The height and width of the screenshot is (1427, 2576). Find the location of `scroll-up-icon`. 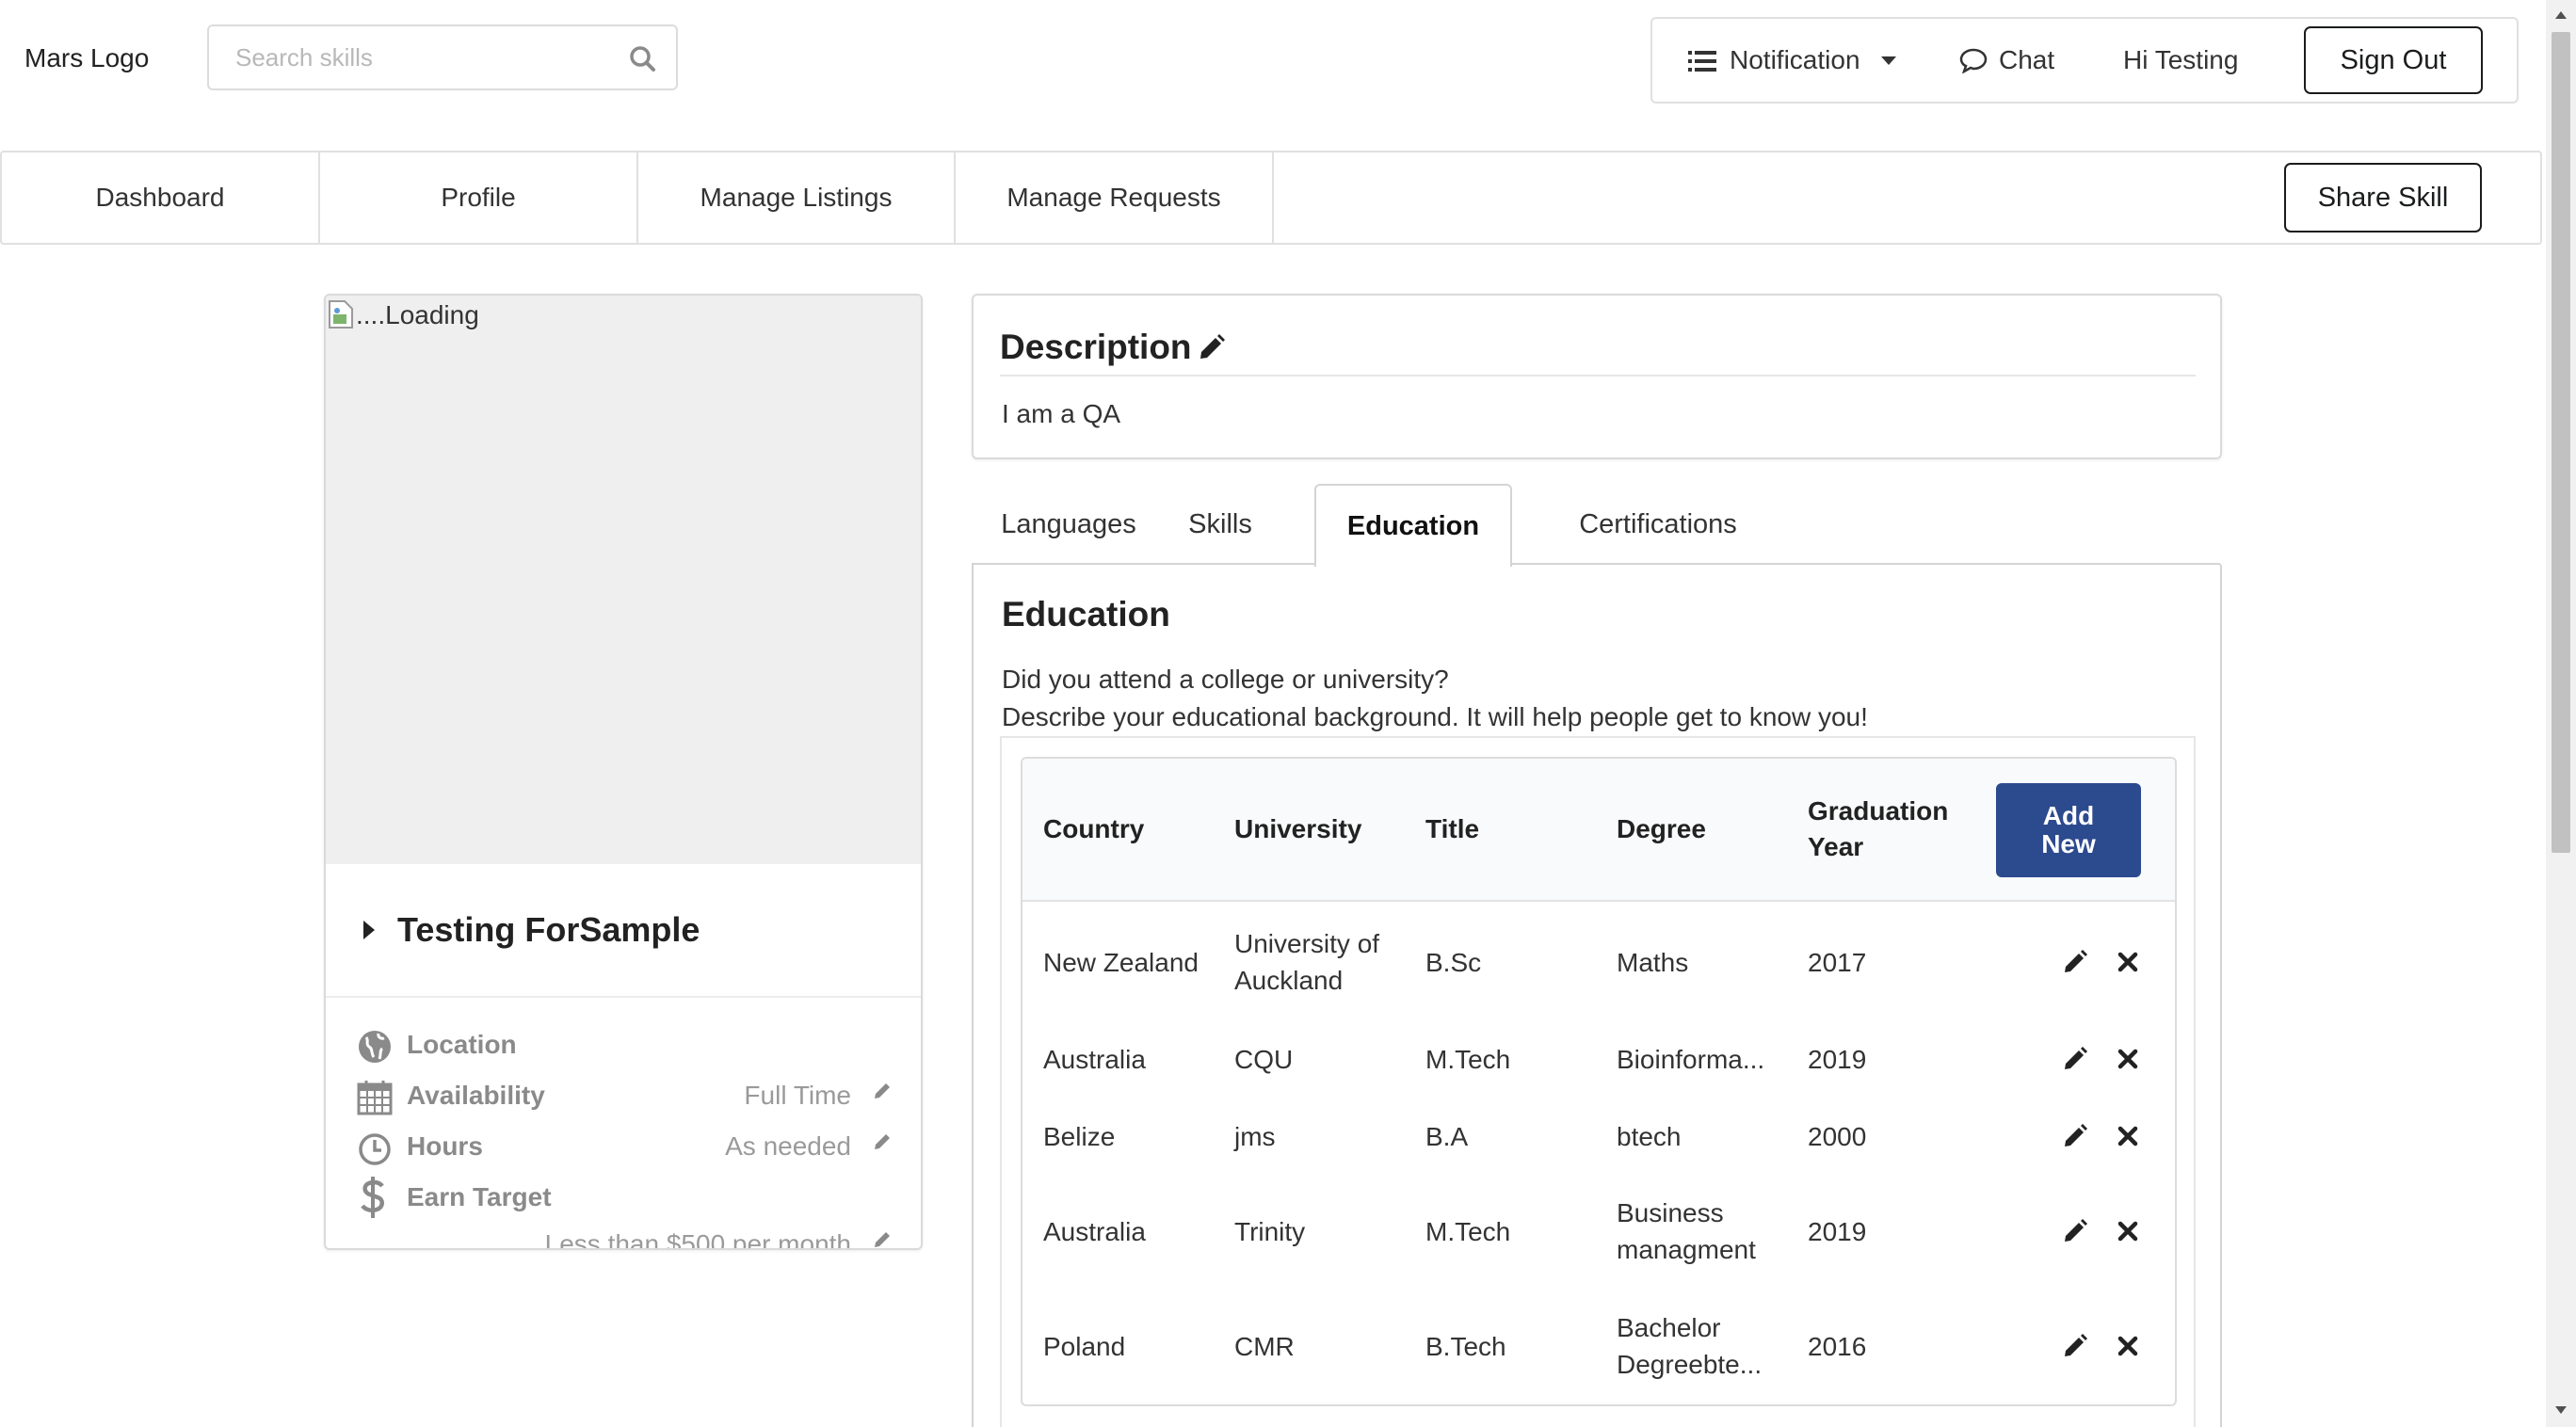

scroll-up-icon is located at coordinates (2561, 15).